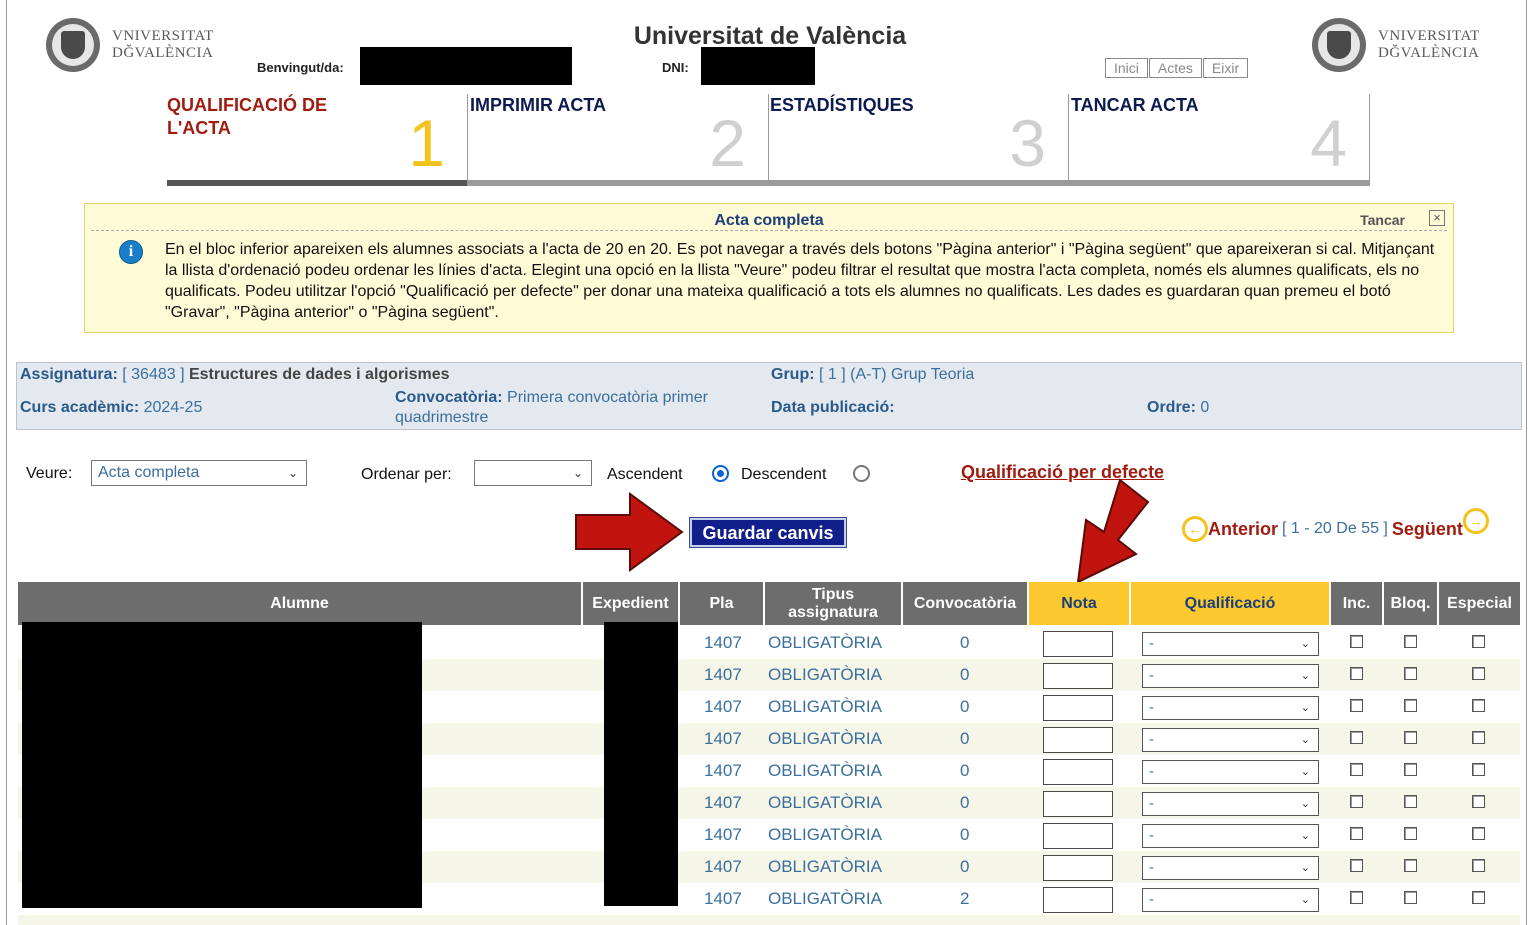  Describe the element at coordinates (1079, 603) in the screenshot. I see `column-header-nota: Nota` at that location.